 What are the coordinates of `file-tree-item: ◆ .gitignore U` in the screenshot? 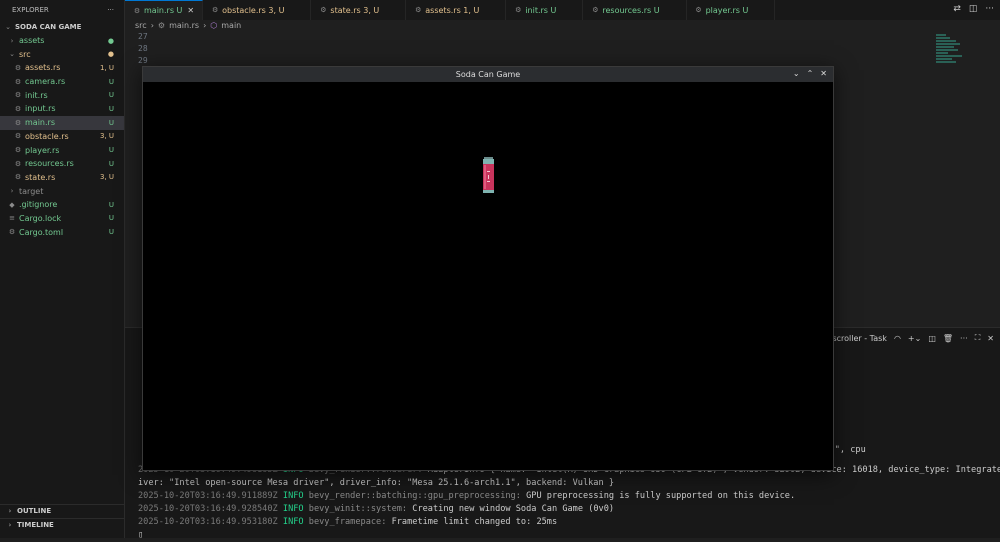 It's located at (62, 205).